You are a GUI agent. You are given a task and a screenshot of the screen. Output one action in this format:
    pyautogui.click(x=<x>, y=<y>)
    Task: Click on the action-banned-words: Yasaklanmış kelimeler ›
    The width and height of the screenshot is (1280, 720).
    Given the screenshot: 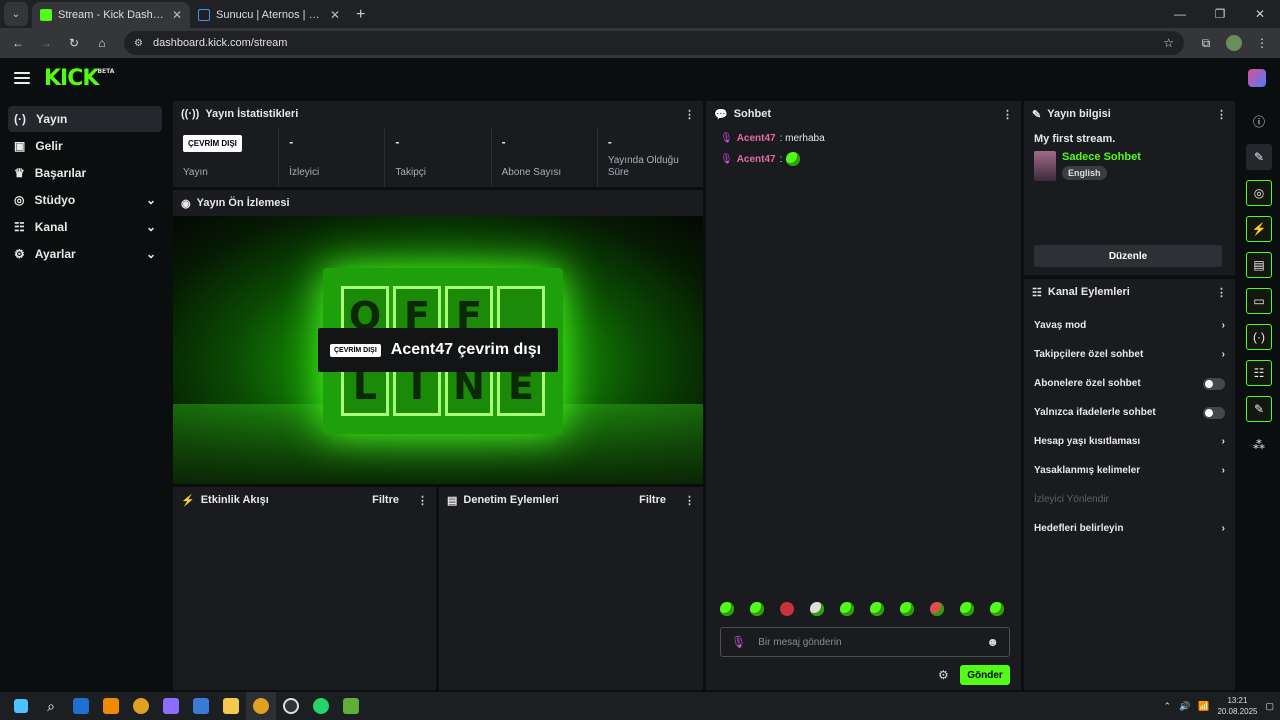 What is the action you would take?
    pyautogui.click(x=1129, y=470)
    